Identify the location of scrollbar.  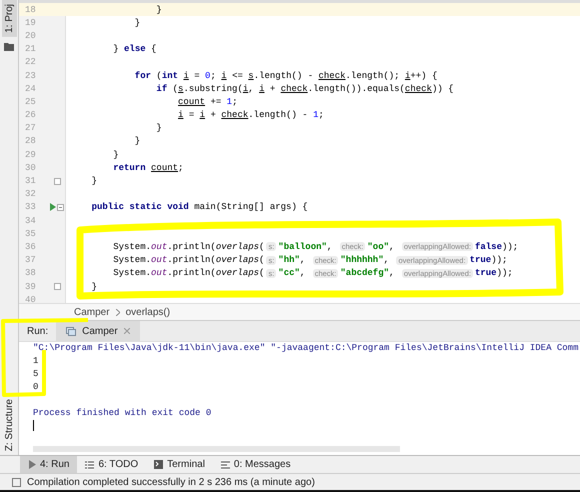
(216, 449).